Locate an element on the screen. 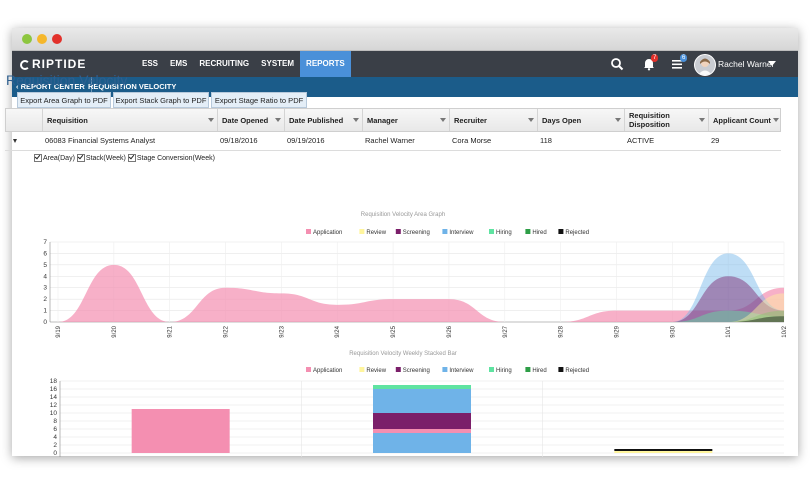 This screenshot has height=486, width=810. nav-item-system: SYSTEM is located at coordinates (277, 64).